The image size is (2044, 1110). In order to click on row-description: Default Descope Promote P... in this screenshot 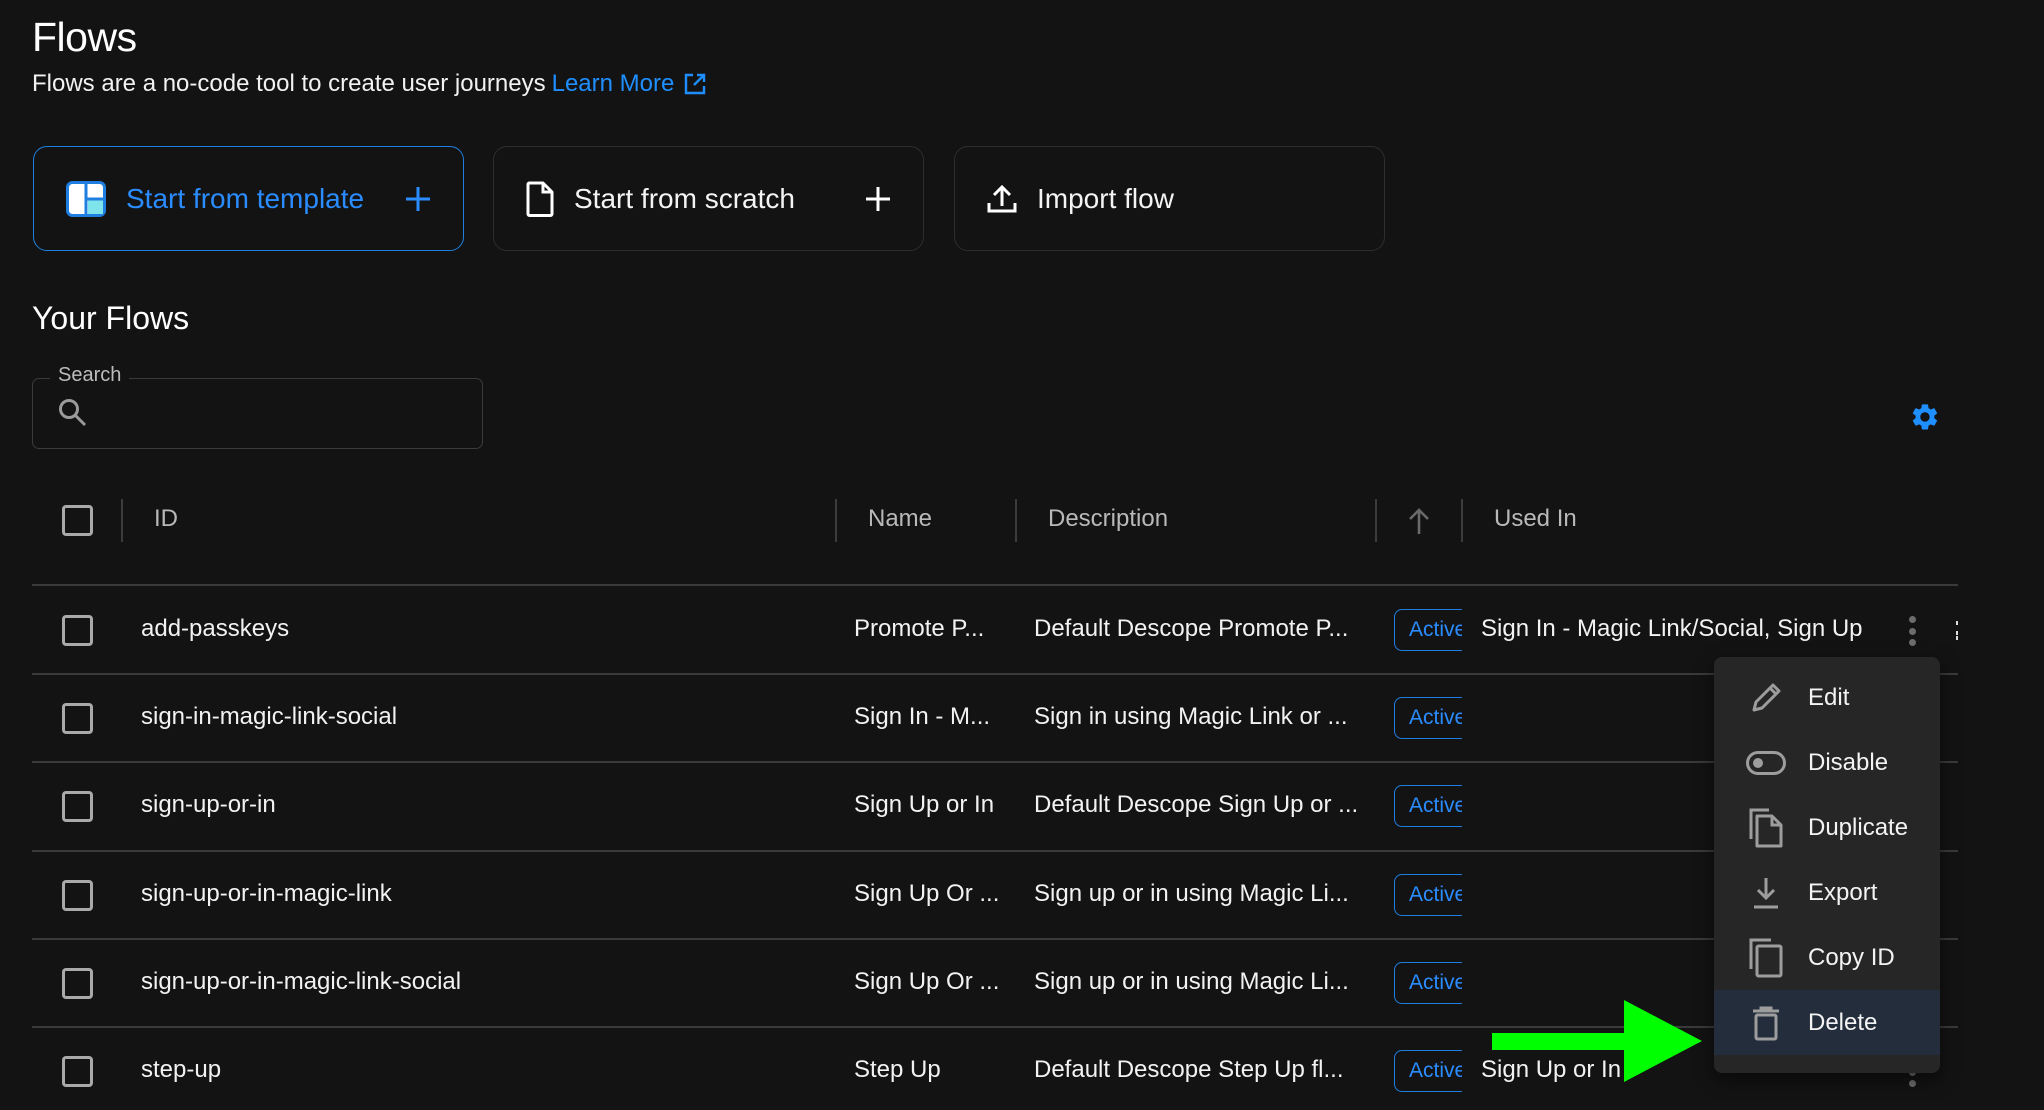, I will do `click(1191, 628)`.